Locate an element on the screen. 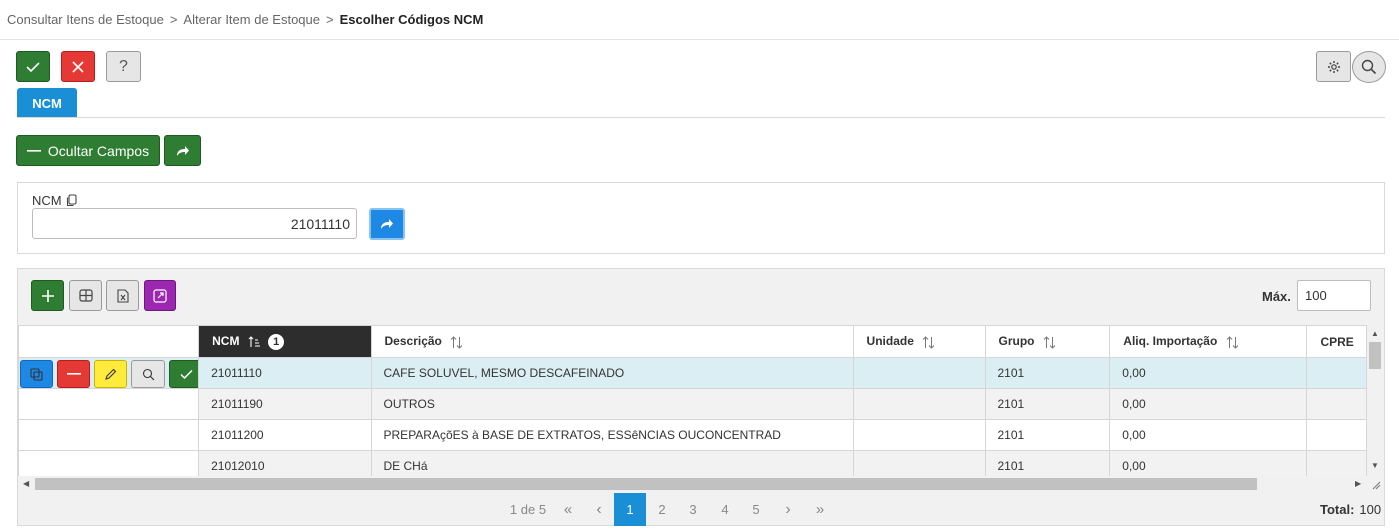  ncm-field-label: NCM is located at coordinates (54, 200).